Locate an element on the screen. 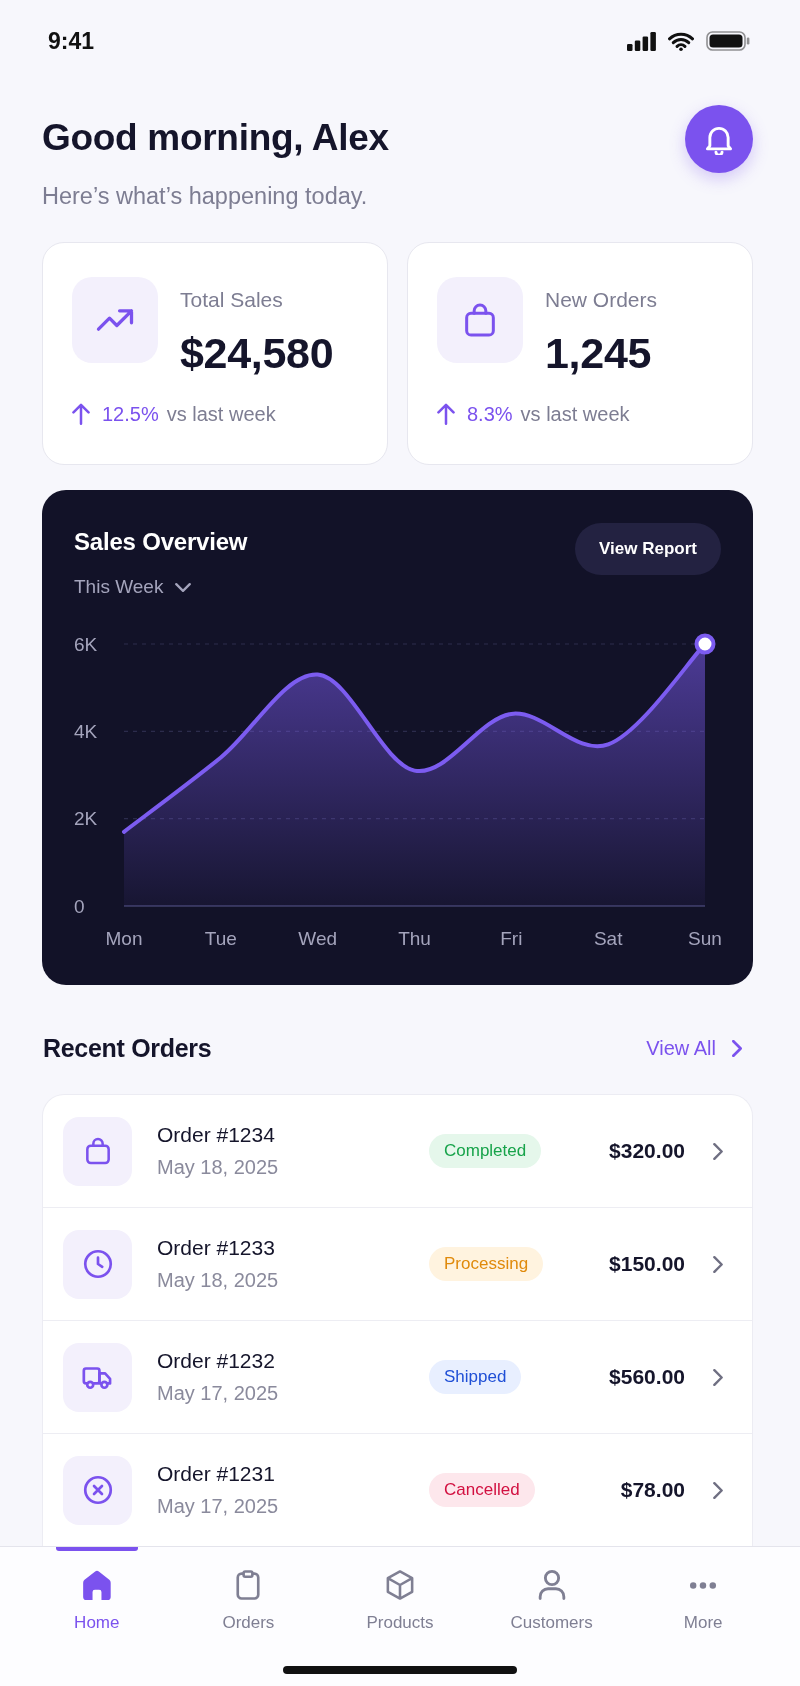 Image resolution: width=800 pixels, height=1686 pixels. more-dots-icon is located at coordinates (703, 1585).